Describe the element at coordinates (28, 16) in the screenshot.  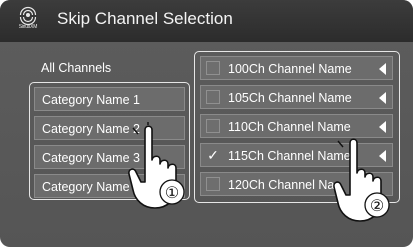
I see `satellite-waves-icon` at that location.